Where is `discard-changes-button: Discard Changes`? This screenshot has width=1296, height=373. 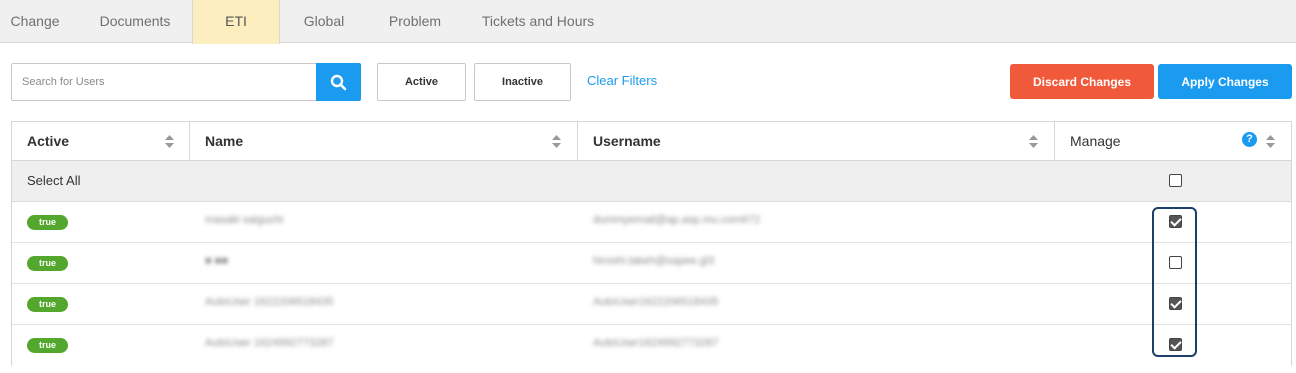 discard-changes-button: Discard Changes is located at coordinates (1082, 81).